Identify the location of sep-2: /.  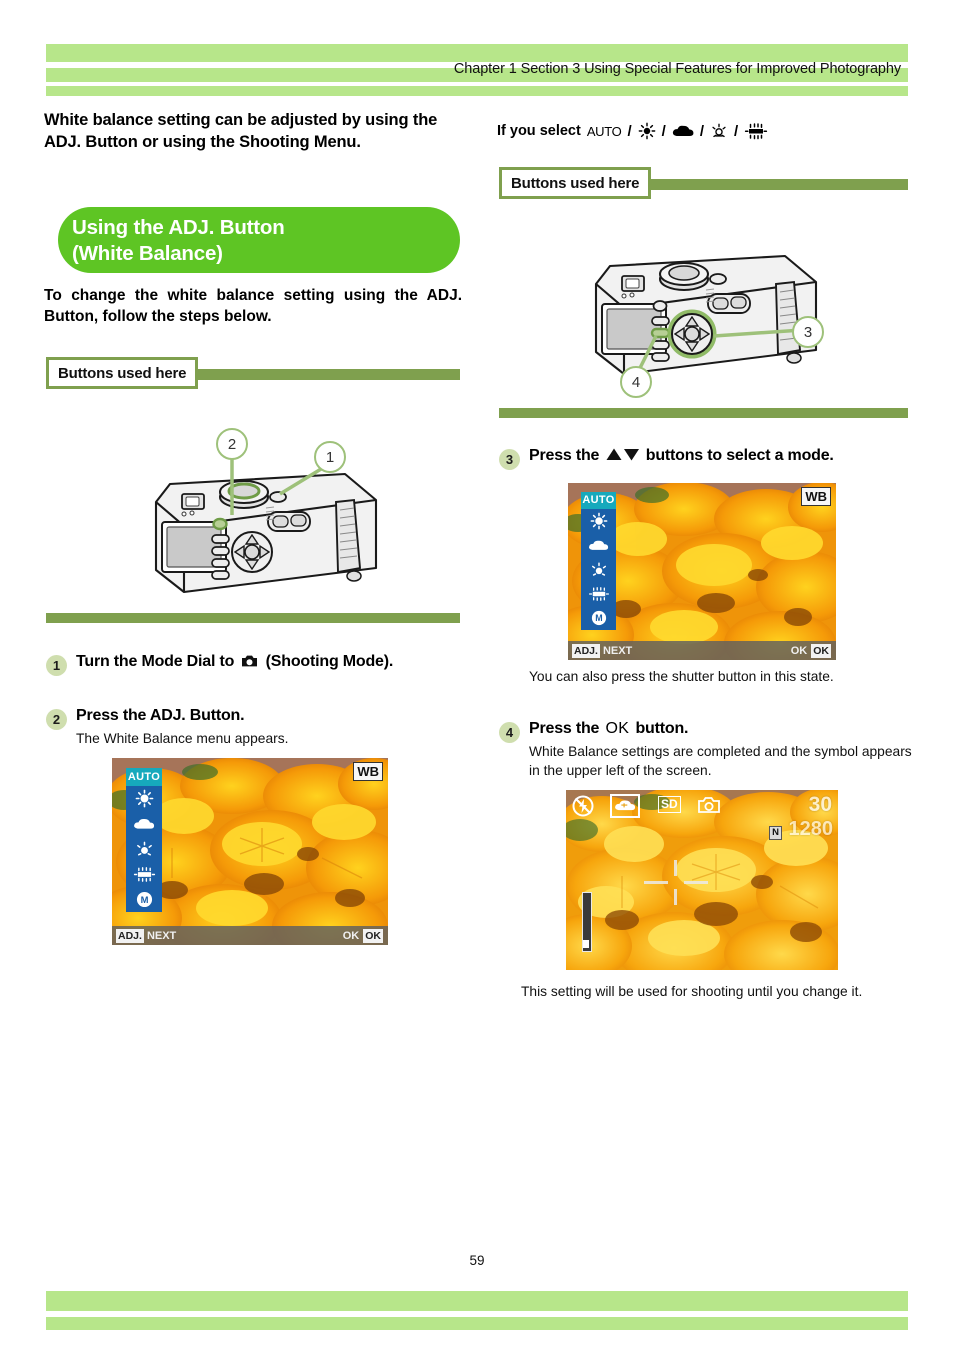
(663, 131).